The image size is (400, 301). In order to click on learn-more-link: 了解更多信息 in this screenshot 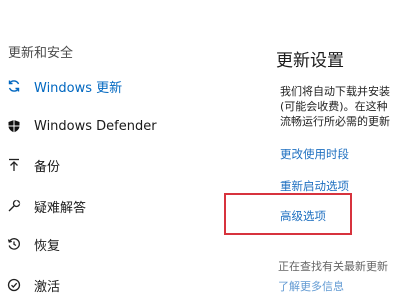, I will do `click(311, 286)`.